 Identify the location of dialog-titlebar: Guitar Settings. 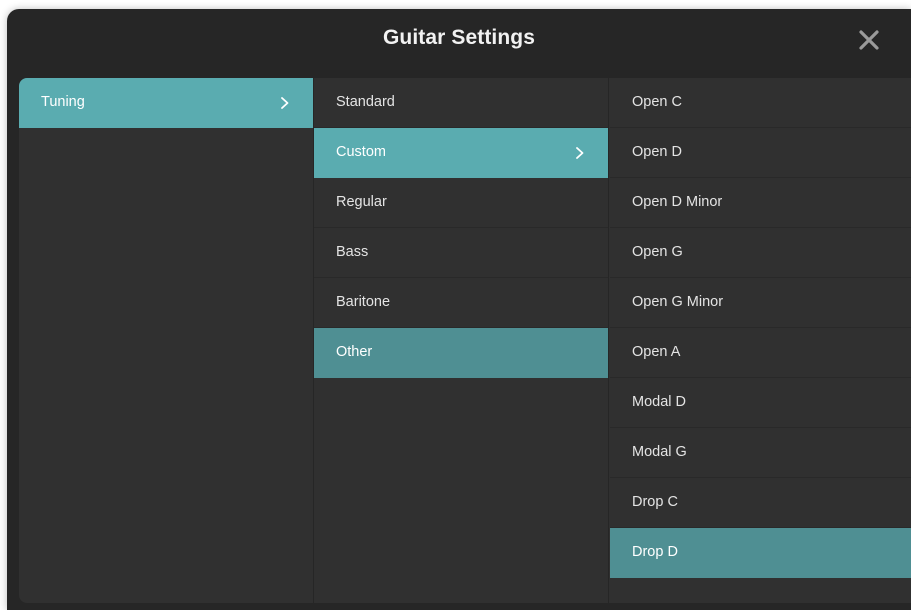
(459, 40).